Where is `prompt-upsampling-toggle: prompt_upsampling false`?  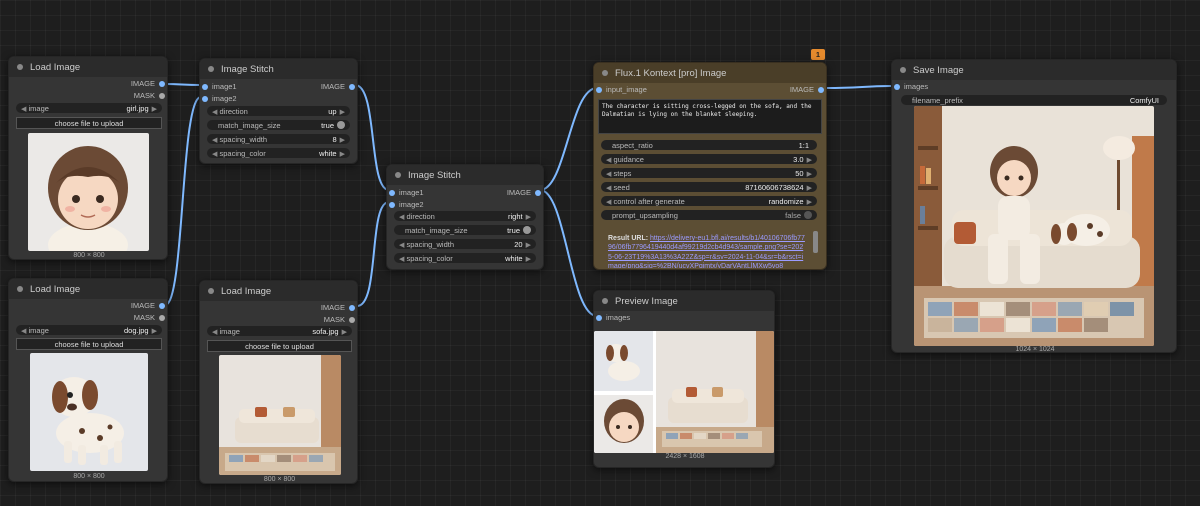
prompt-upsampling-toggle: prompt_upsampling false is located at coordinates (709, 215).